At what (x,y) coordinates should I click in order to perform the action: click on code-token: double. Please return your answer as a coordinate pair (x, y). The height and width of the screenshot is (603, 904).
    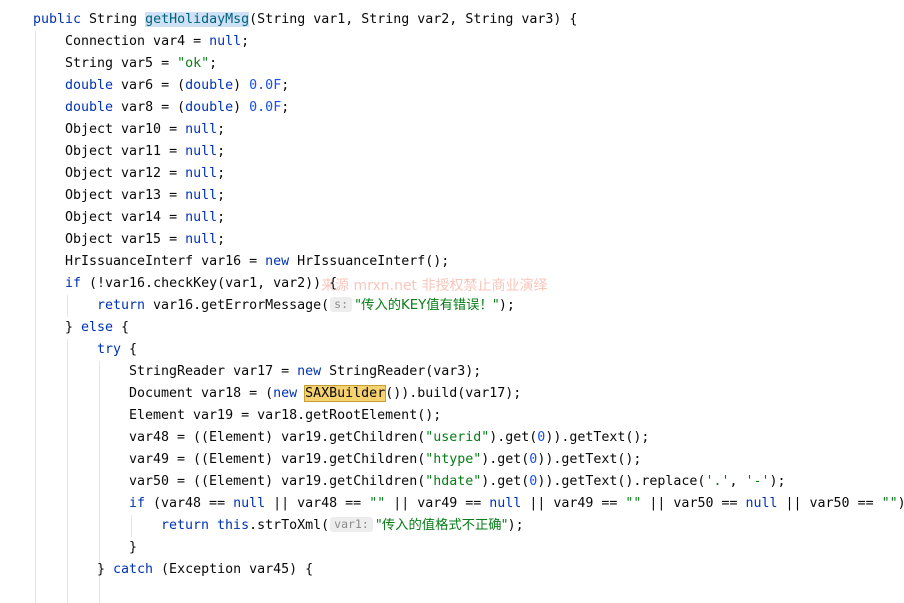
    Looking at the image, I should click on (89, 85).